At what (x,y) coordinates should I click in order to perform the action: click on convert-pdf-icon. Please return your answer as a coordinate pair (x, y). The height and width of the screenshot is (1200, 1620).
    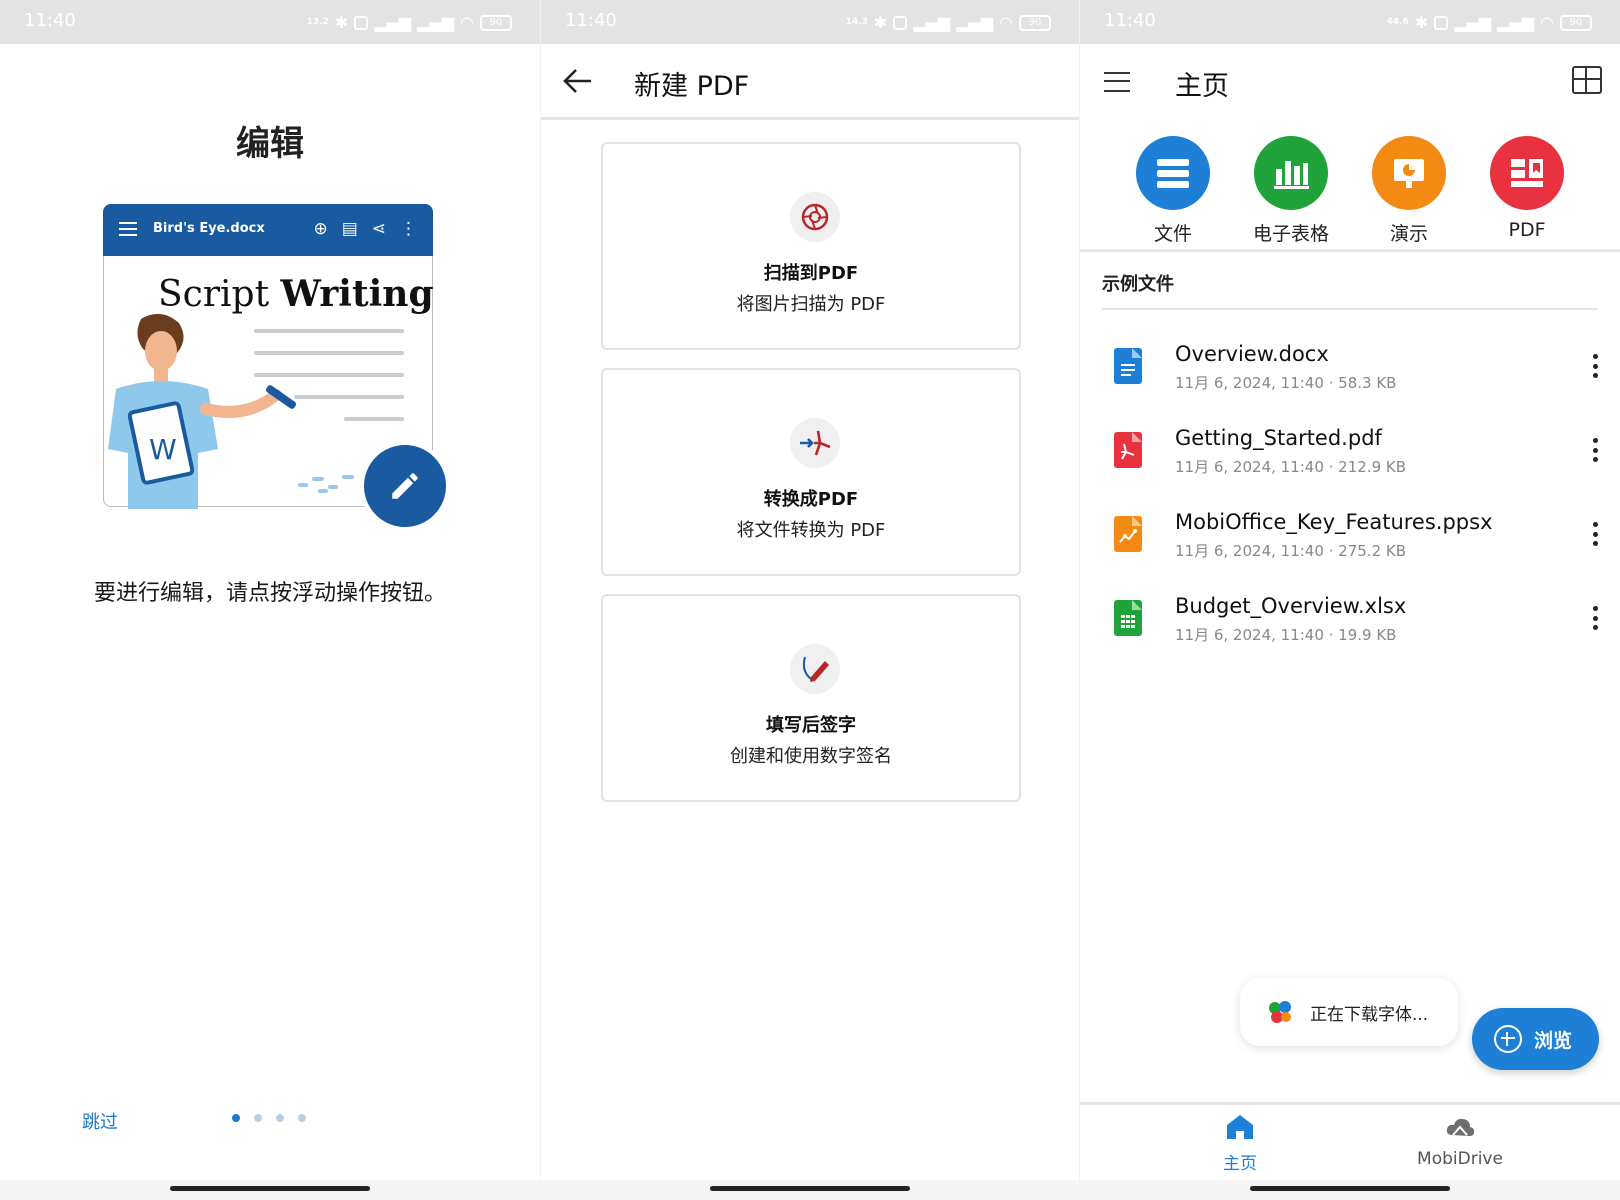
    Looking at the image, I should click on (815, 443).